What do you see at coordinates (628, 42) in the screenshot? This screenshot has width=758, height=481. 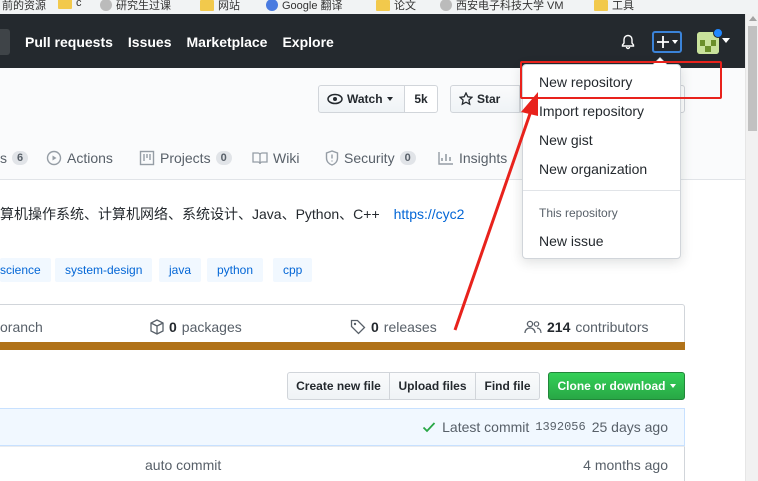 I see `bell-icon` at bounding box center [628, 42].